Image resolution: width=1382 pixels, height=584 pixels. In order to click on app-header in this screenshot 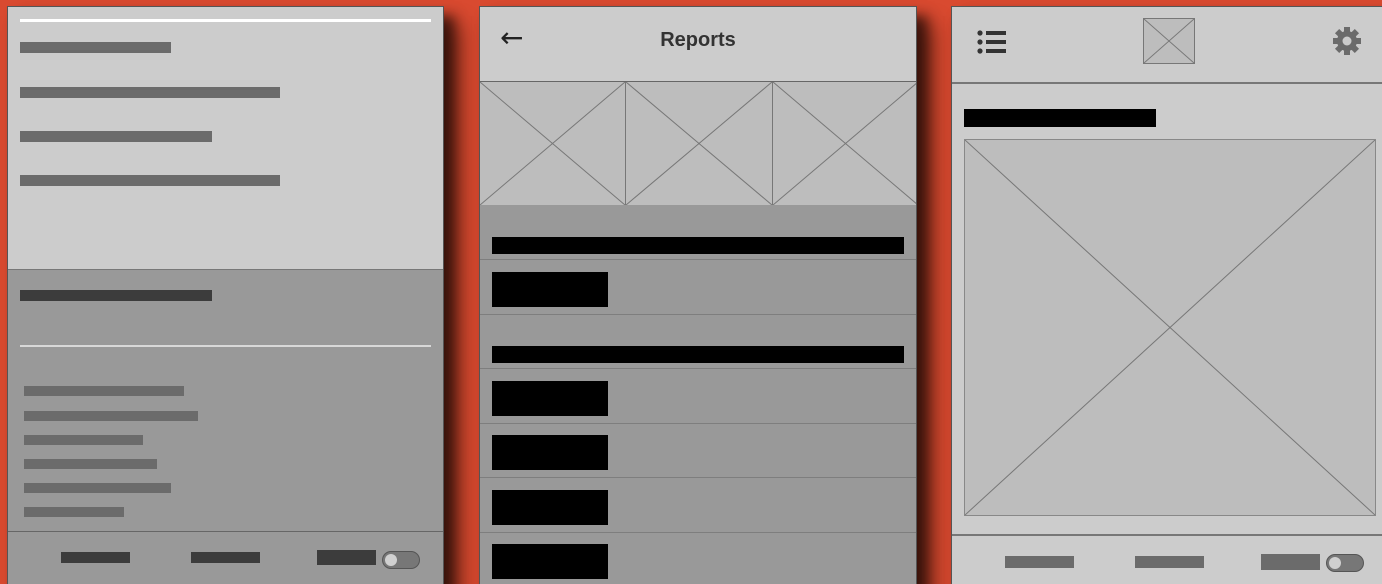, I will do `click(1167, 45)`.